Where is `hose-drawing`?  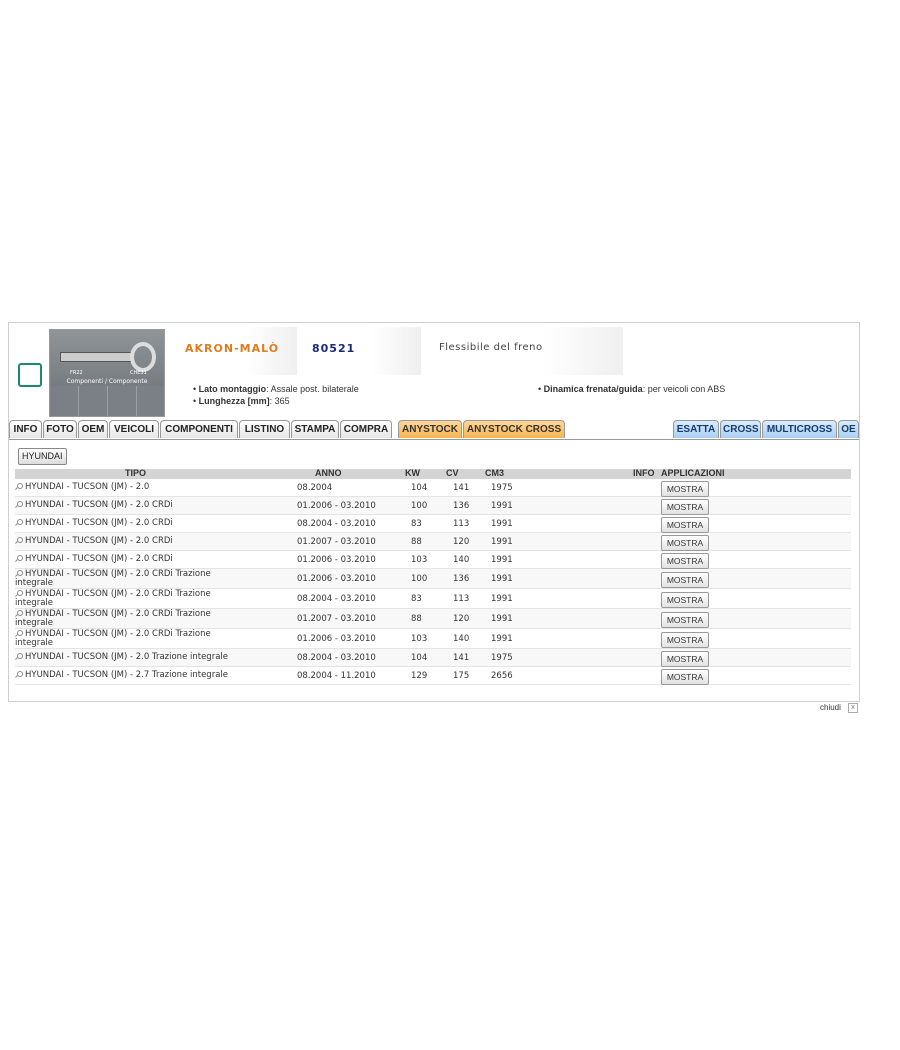 hose-drawing is located at coordinates (96, 357).